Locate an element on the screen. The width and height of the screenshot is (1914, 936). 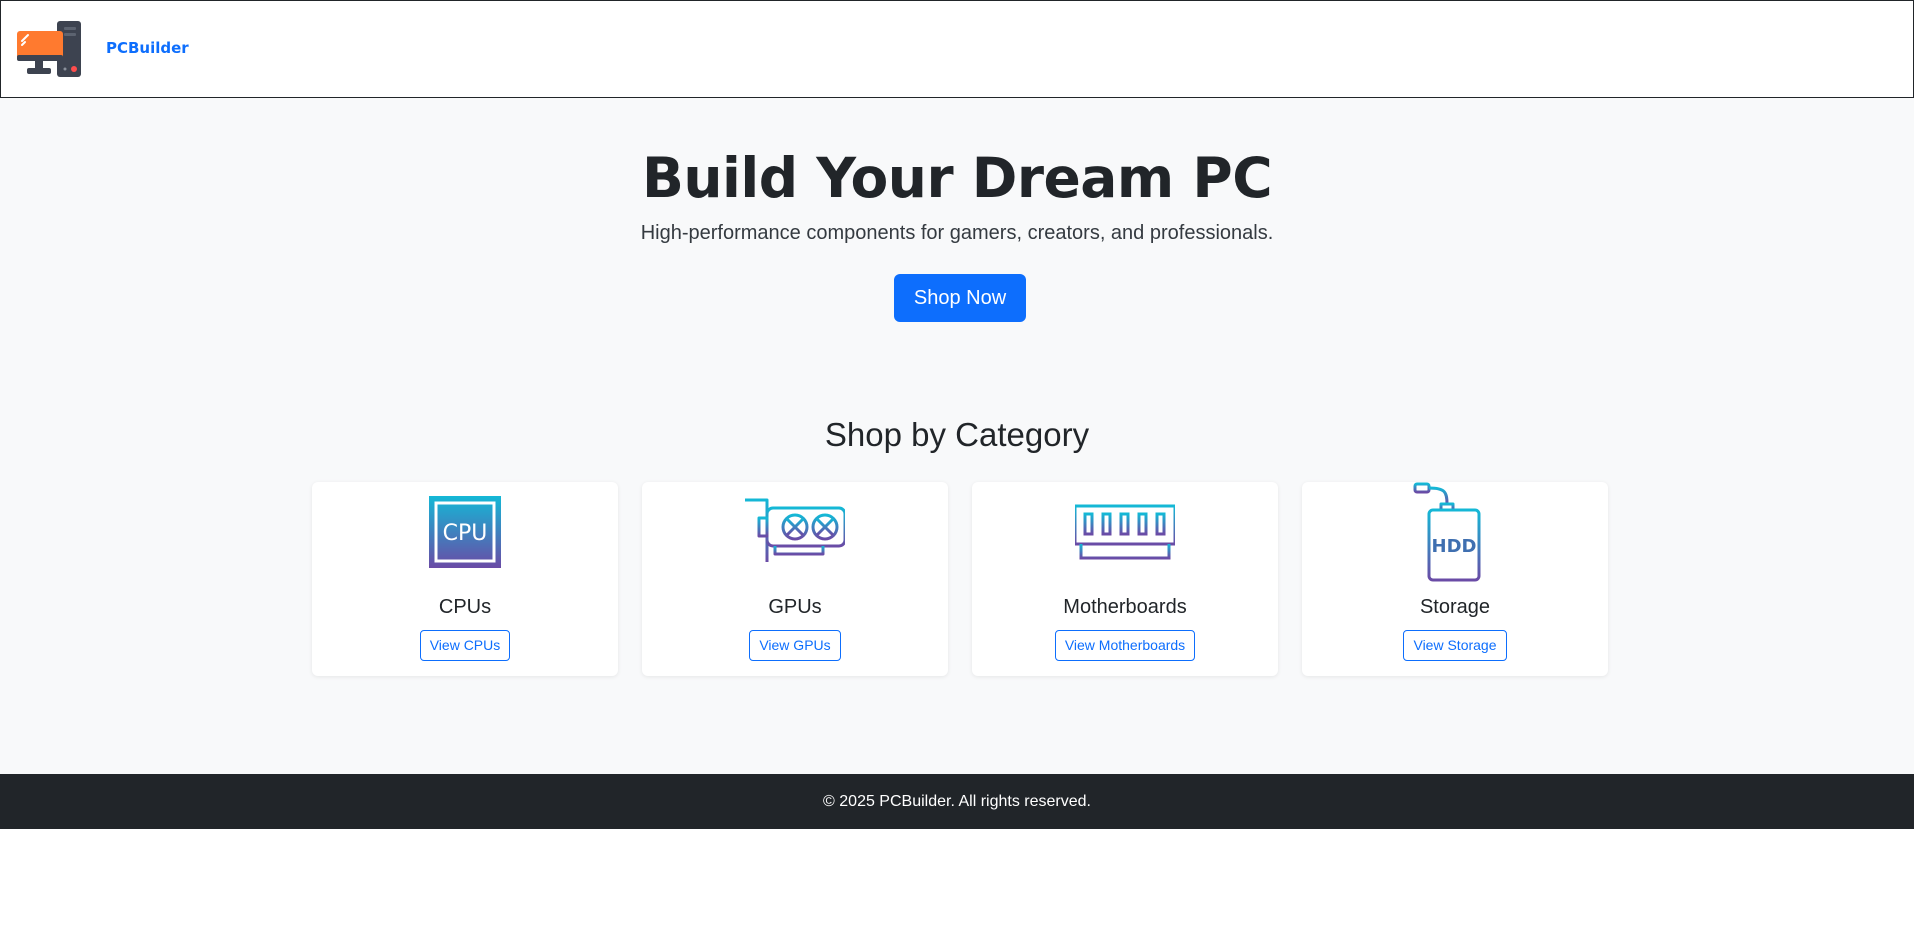
cpu-chip-icon: CPU is located at coordinates (465, 532).